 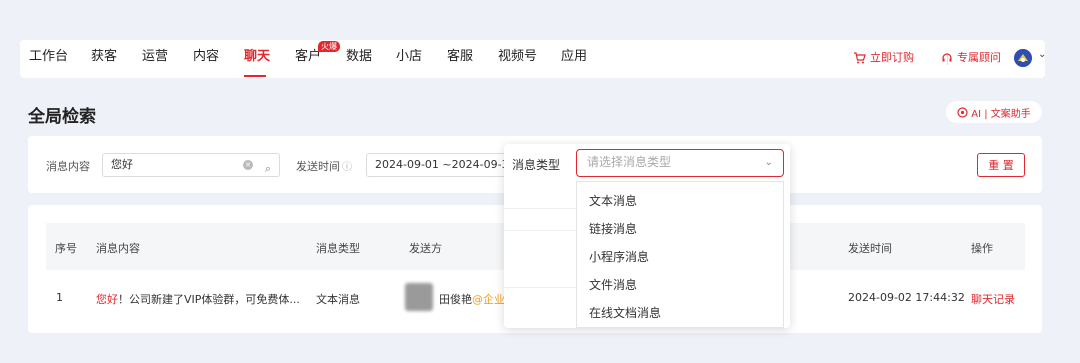 What do you see at coordinates (268, 169) in the screenshot?
I see `search-icon: ⌕` at bounding box center [268, 169].